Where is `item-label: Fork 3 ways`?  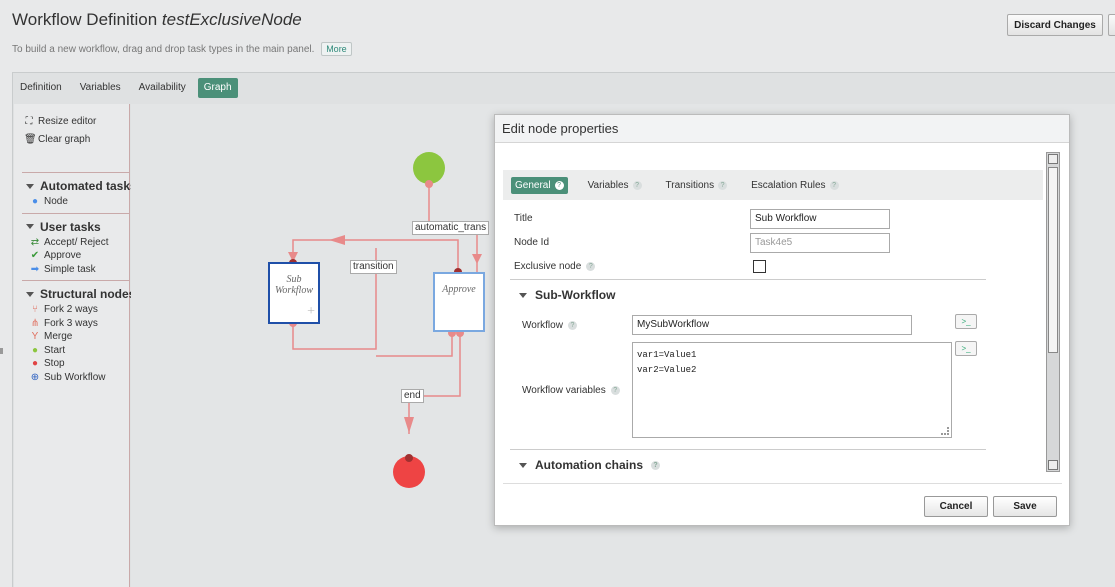 item-label: Fork 3 ways is located at coordinates (71, 323).